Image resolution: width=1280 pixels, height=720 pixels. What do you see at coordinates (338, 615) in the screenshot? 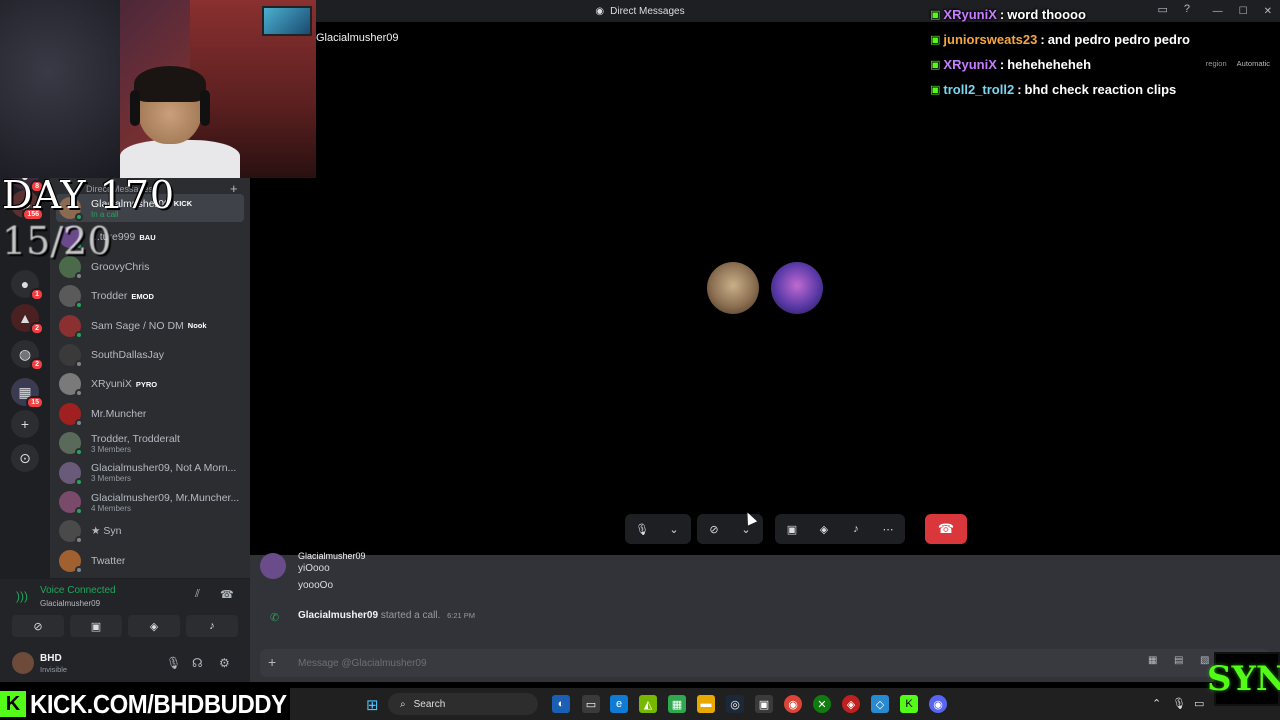
I see `system-message-user: Glacialmusher09` at bounding box center [338, 615].